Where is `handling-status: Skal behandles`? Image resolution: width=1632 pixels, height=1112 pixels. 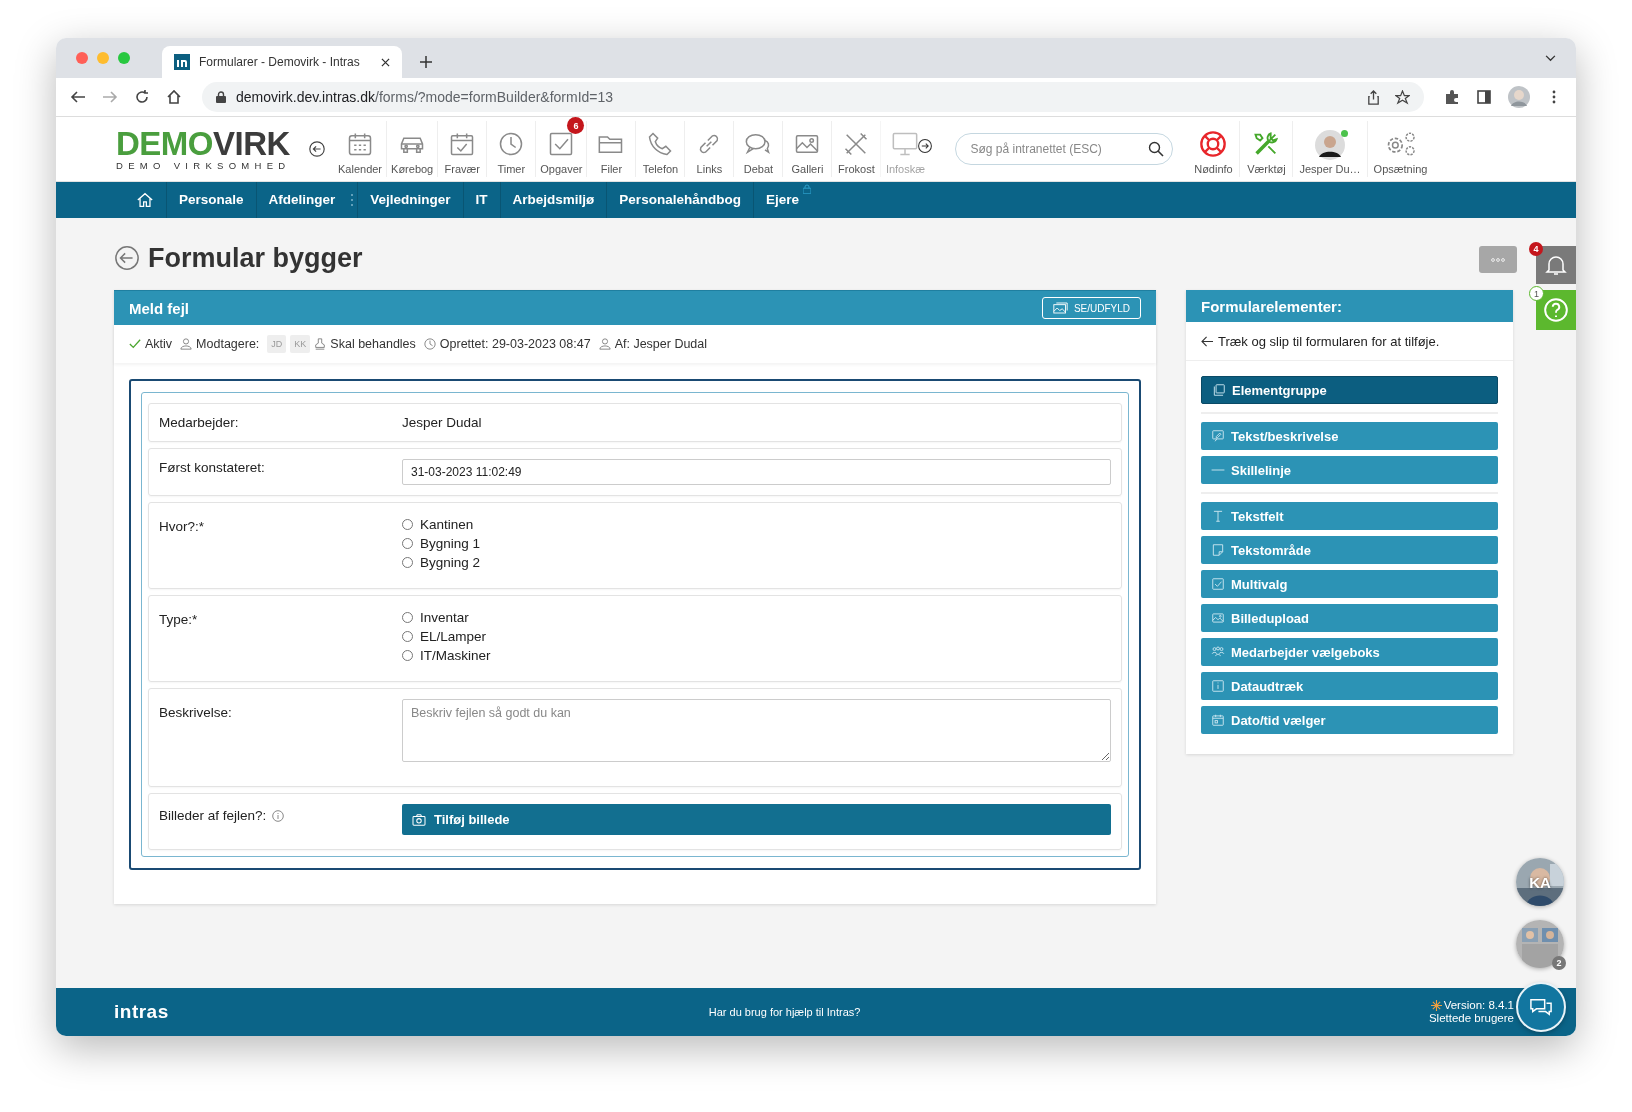
handling-status: Skal behandles is located at coordinates (373, 344).